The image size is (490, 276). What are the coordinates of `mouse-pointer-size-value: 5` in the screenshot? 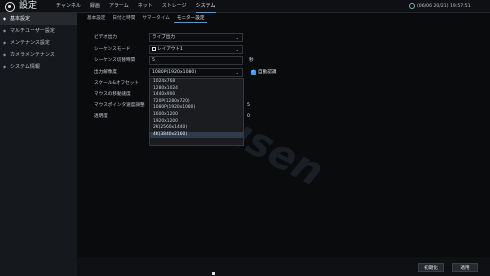 It's located at (248, 105).